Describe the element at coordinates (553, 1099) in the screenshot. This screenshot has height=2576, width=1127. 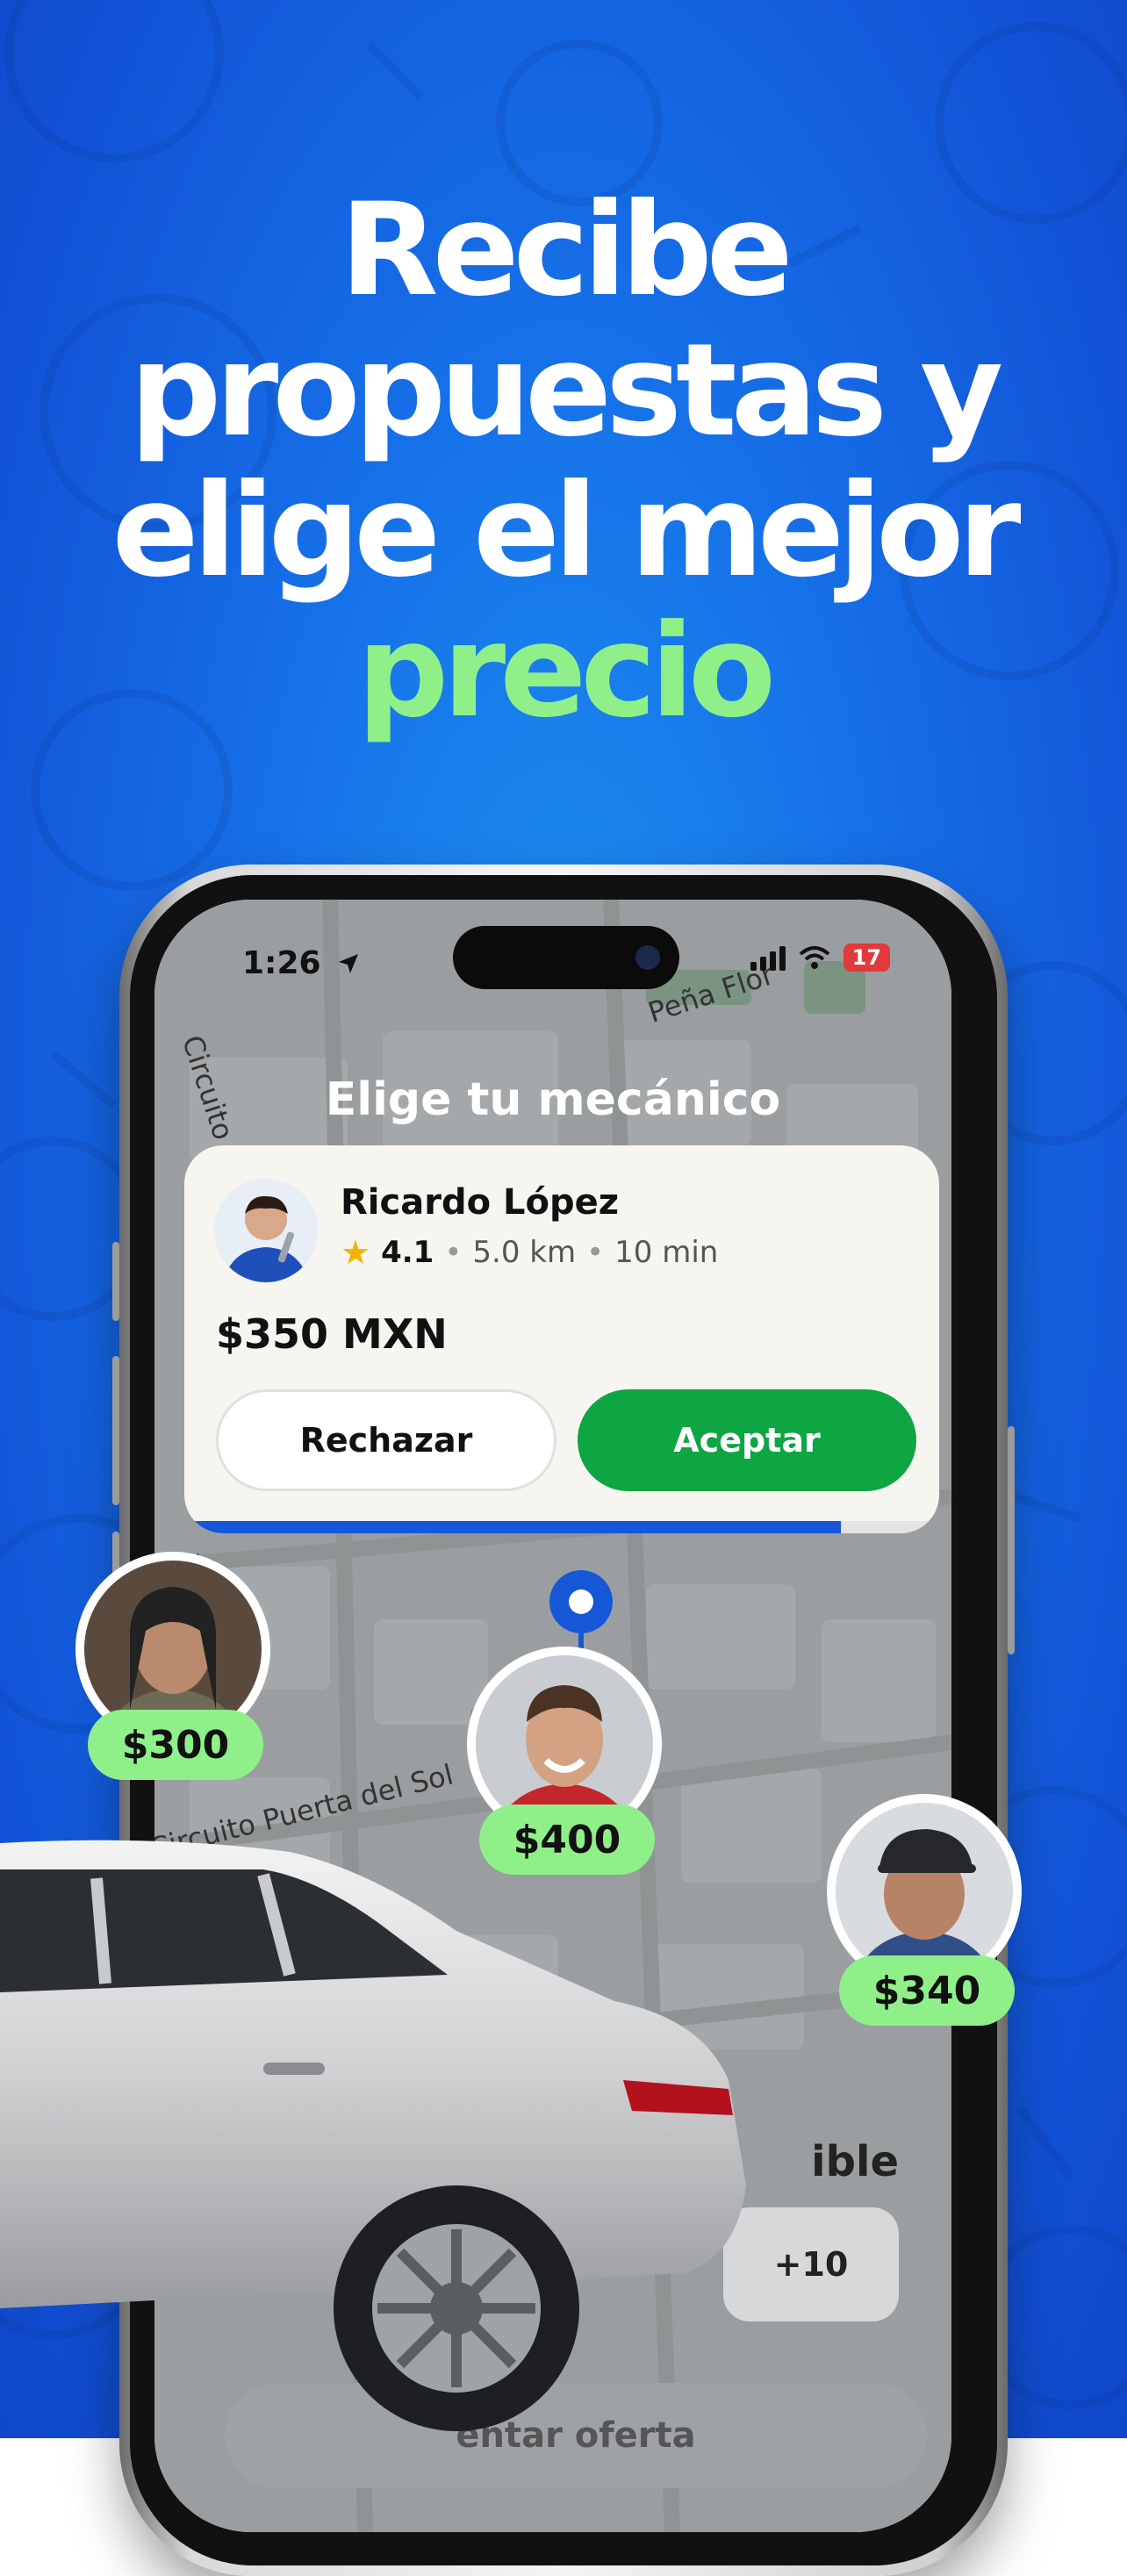
I see `screen-title: Elige tu mecánico` at that location.